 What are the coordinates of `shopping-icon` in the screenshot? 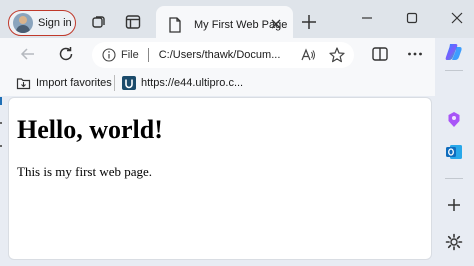 It's located at (454, 120).